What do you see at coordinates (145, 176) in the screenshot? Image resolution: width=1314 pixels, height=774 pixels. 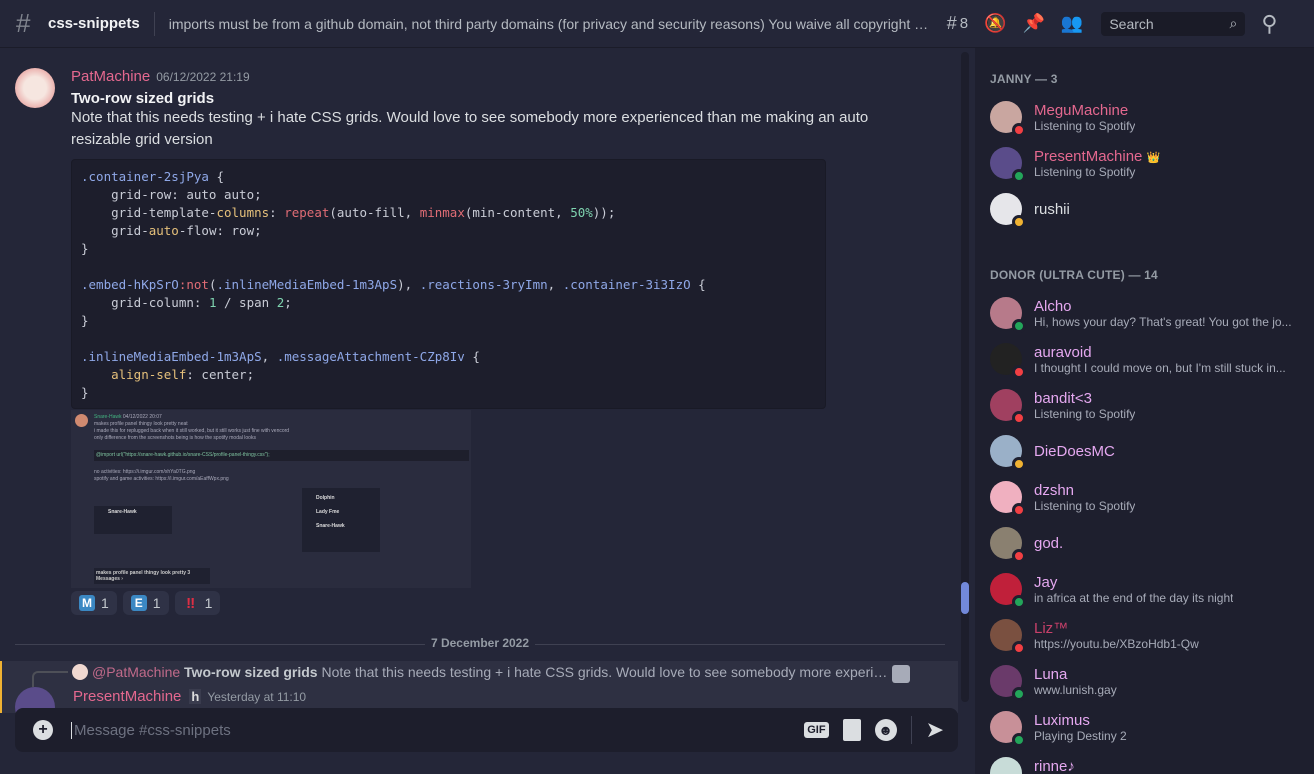 I see `code-token: .container-2sjPya` at bounding box center [145, 176].